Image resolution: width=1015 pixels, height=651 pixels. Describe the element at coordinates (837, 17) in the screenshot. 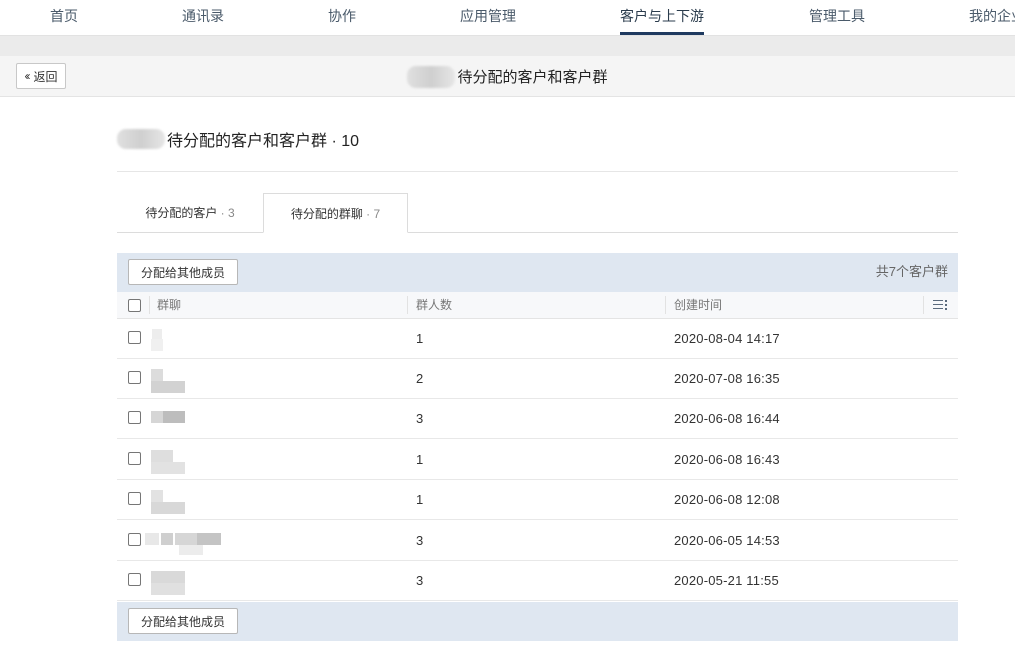

I see `nav-item-management-tools: 管理工具` at that location.